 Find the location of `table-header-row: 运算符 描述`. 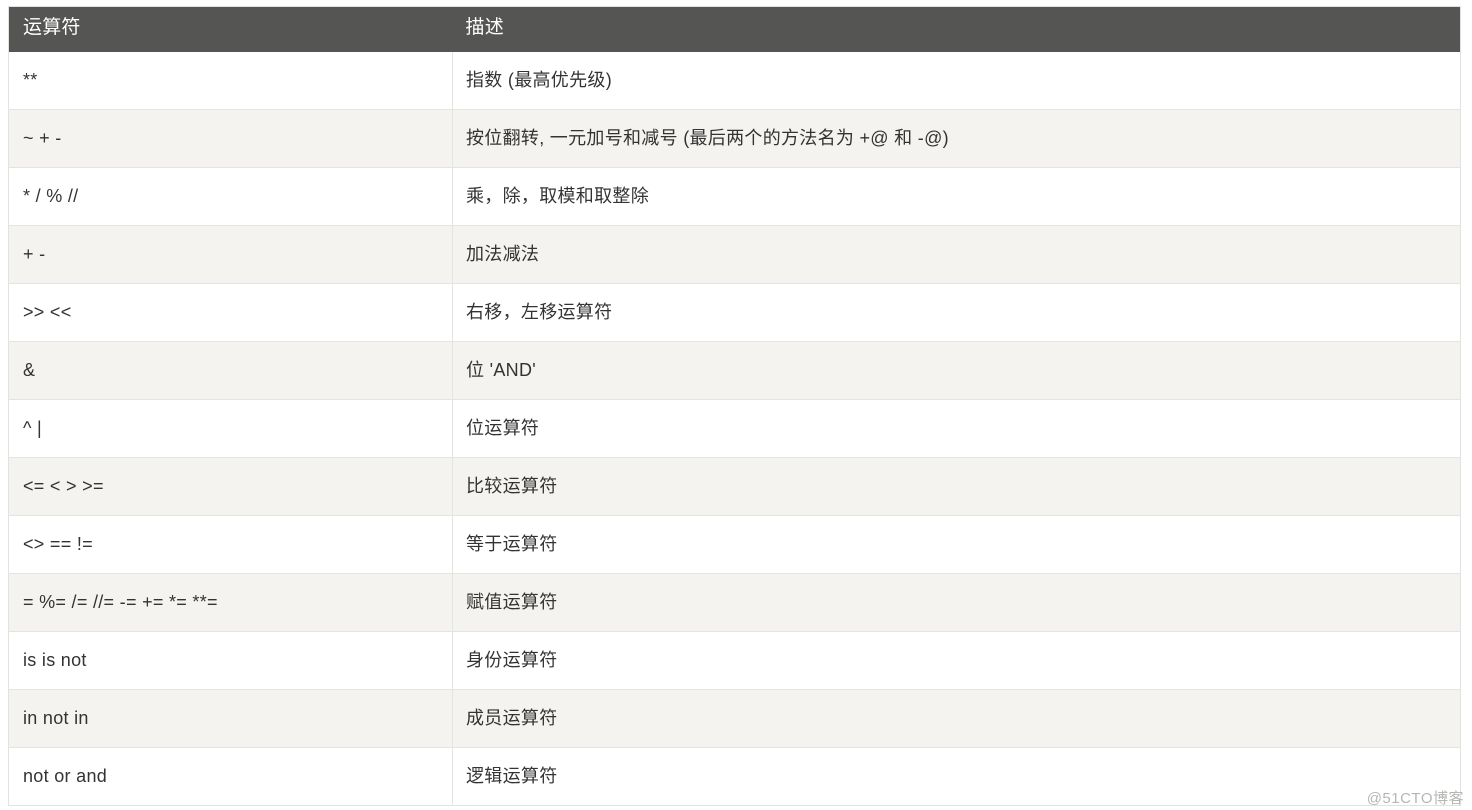

table-header-row: 运算符 描述 is located at coordinates (734, 29).